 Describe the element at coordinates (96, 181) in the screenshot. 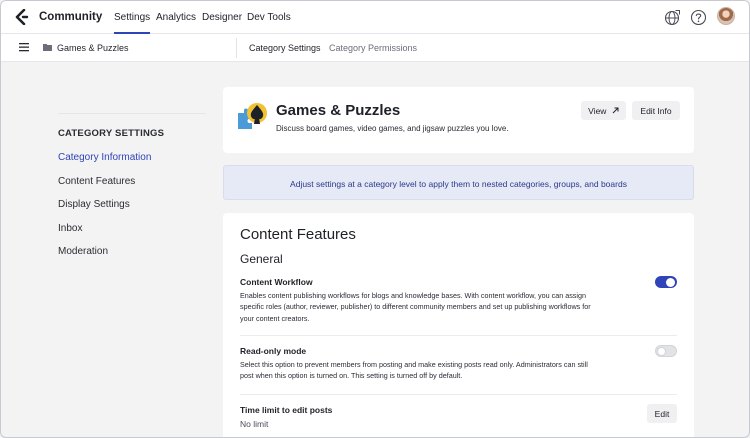

I see `sidebar-item-content-features: Content Features` at that location.